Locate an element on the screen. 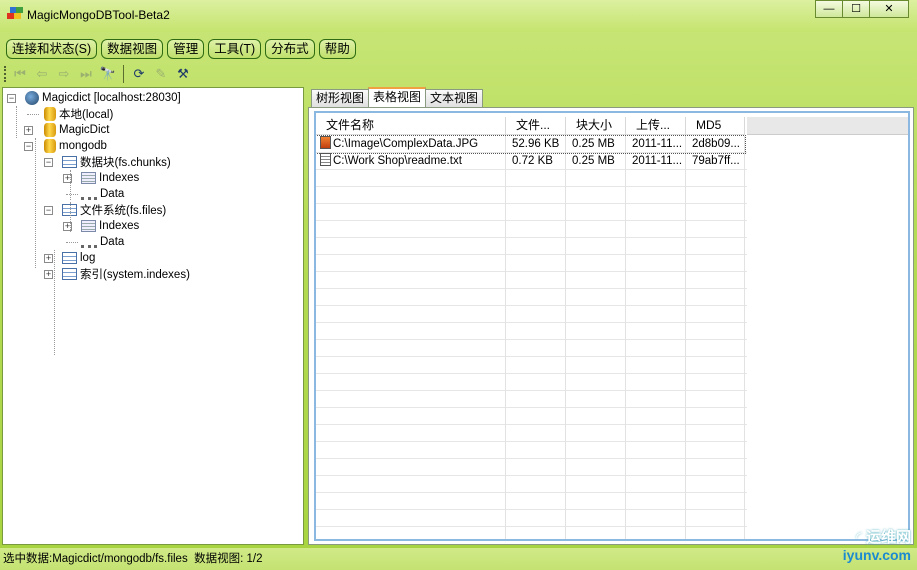  last-icon: ⏭ is located at coordinates (86, 74).